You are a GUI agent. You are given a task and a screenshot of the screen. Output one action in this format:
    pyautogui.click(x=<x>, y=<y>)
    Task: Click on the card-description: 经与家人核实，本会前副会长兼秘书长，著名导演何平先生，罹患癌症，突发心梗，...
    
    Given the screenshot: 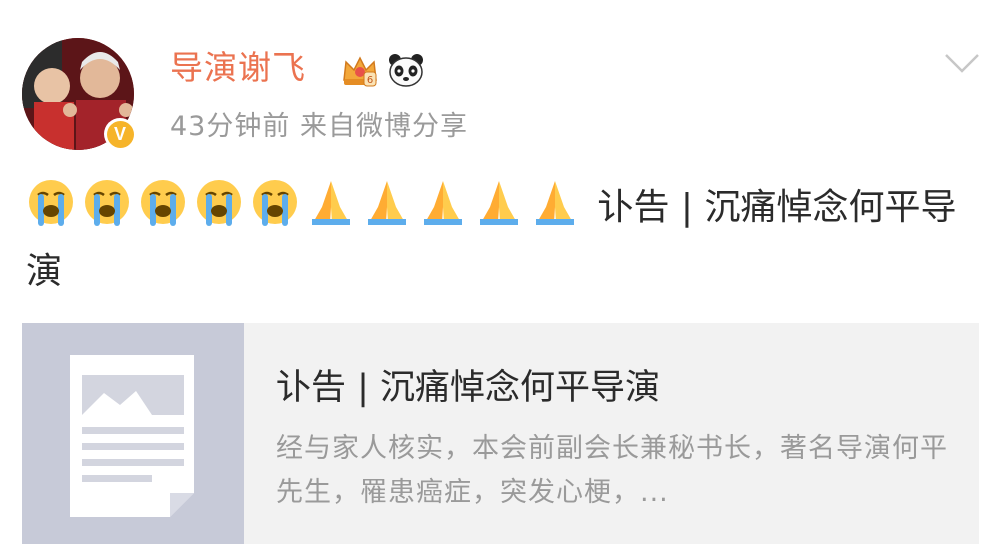 What is the action you would take?
    pyautogui.click(x=612, y=470)
    